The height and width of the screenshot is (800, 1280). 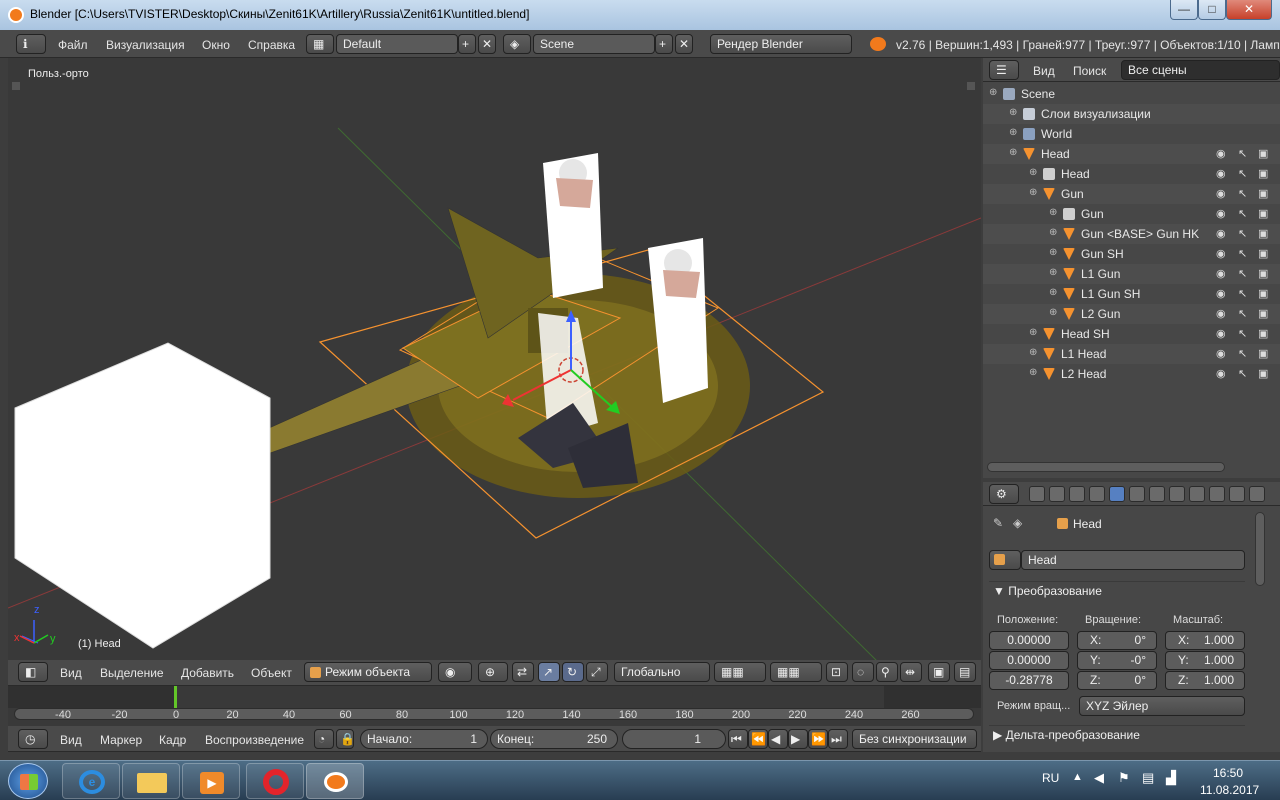 What do you see at coordinates (1162, 706) in the screenshot?
I see `rotation-mode-select: XYZ Эйлер` at bounding box center [1162, 706].